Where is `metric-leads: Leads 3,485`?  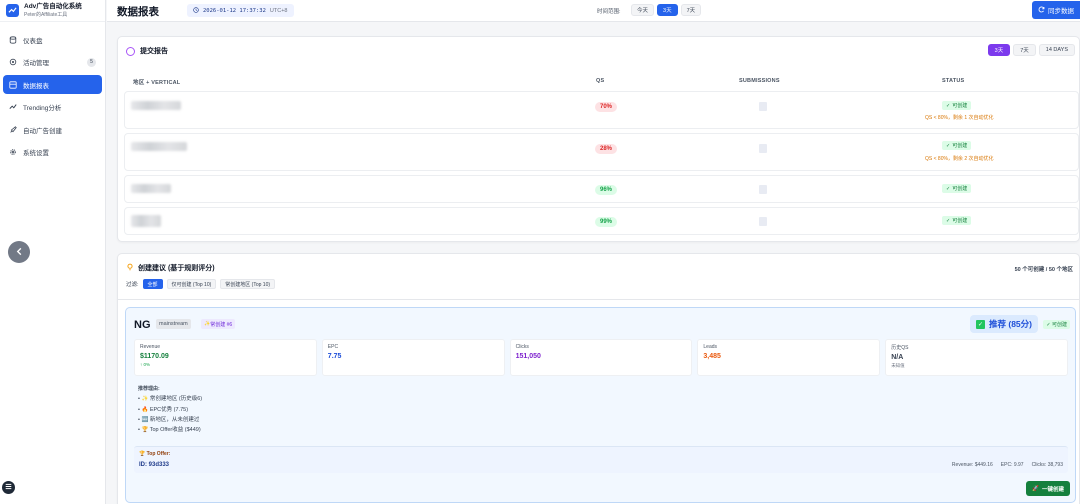 metric-leads: Leads 3,485 is located at coordinates (789, 357).